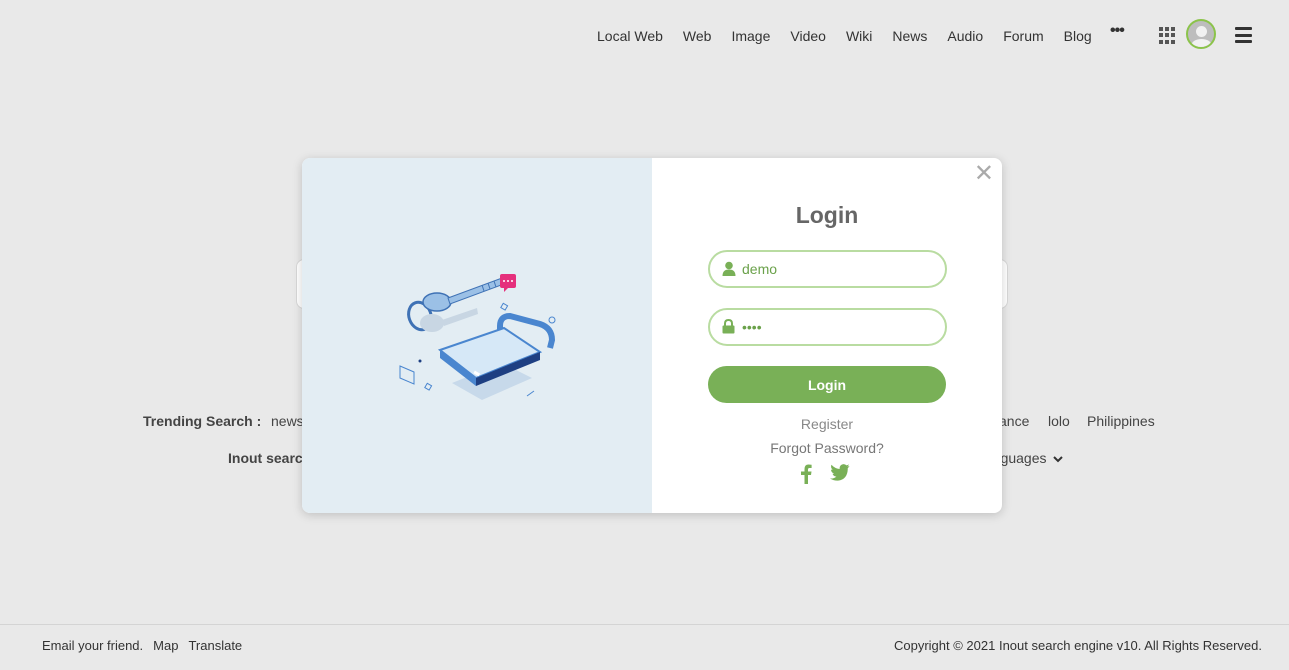  I want to click on footer-email-friend: Email your friend., so click(92, 645).